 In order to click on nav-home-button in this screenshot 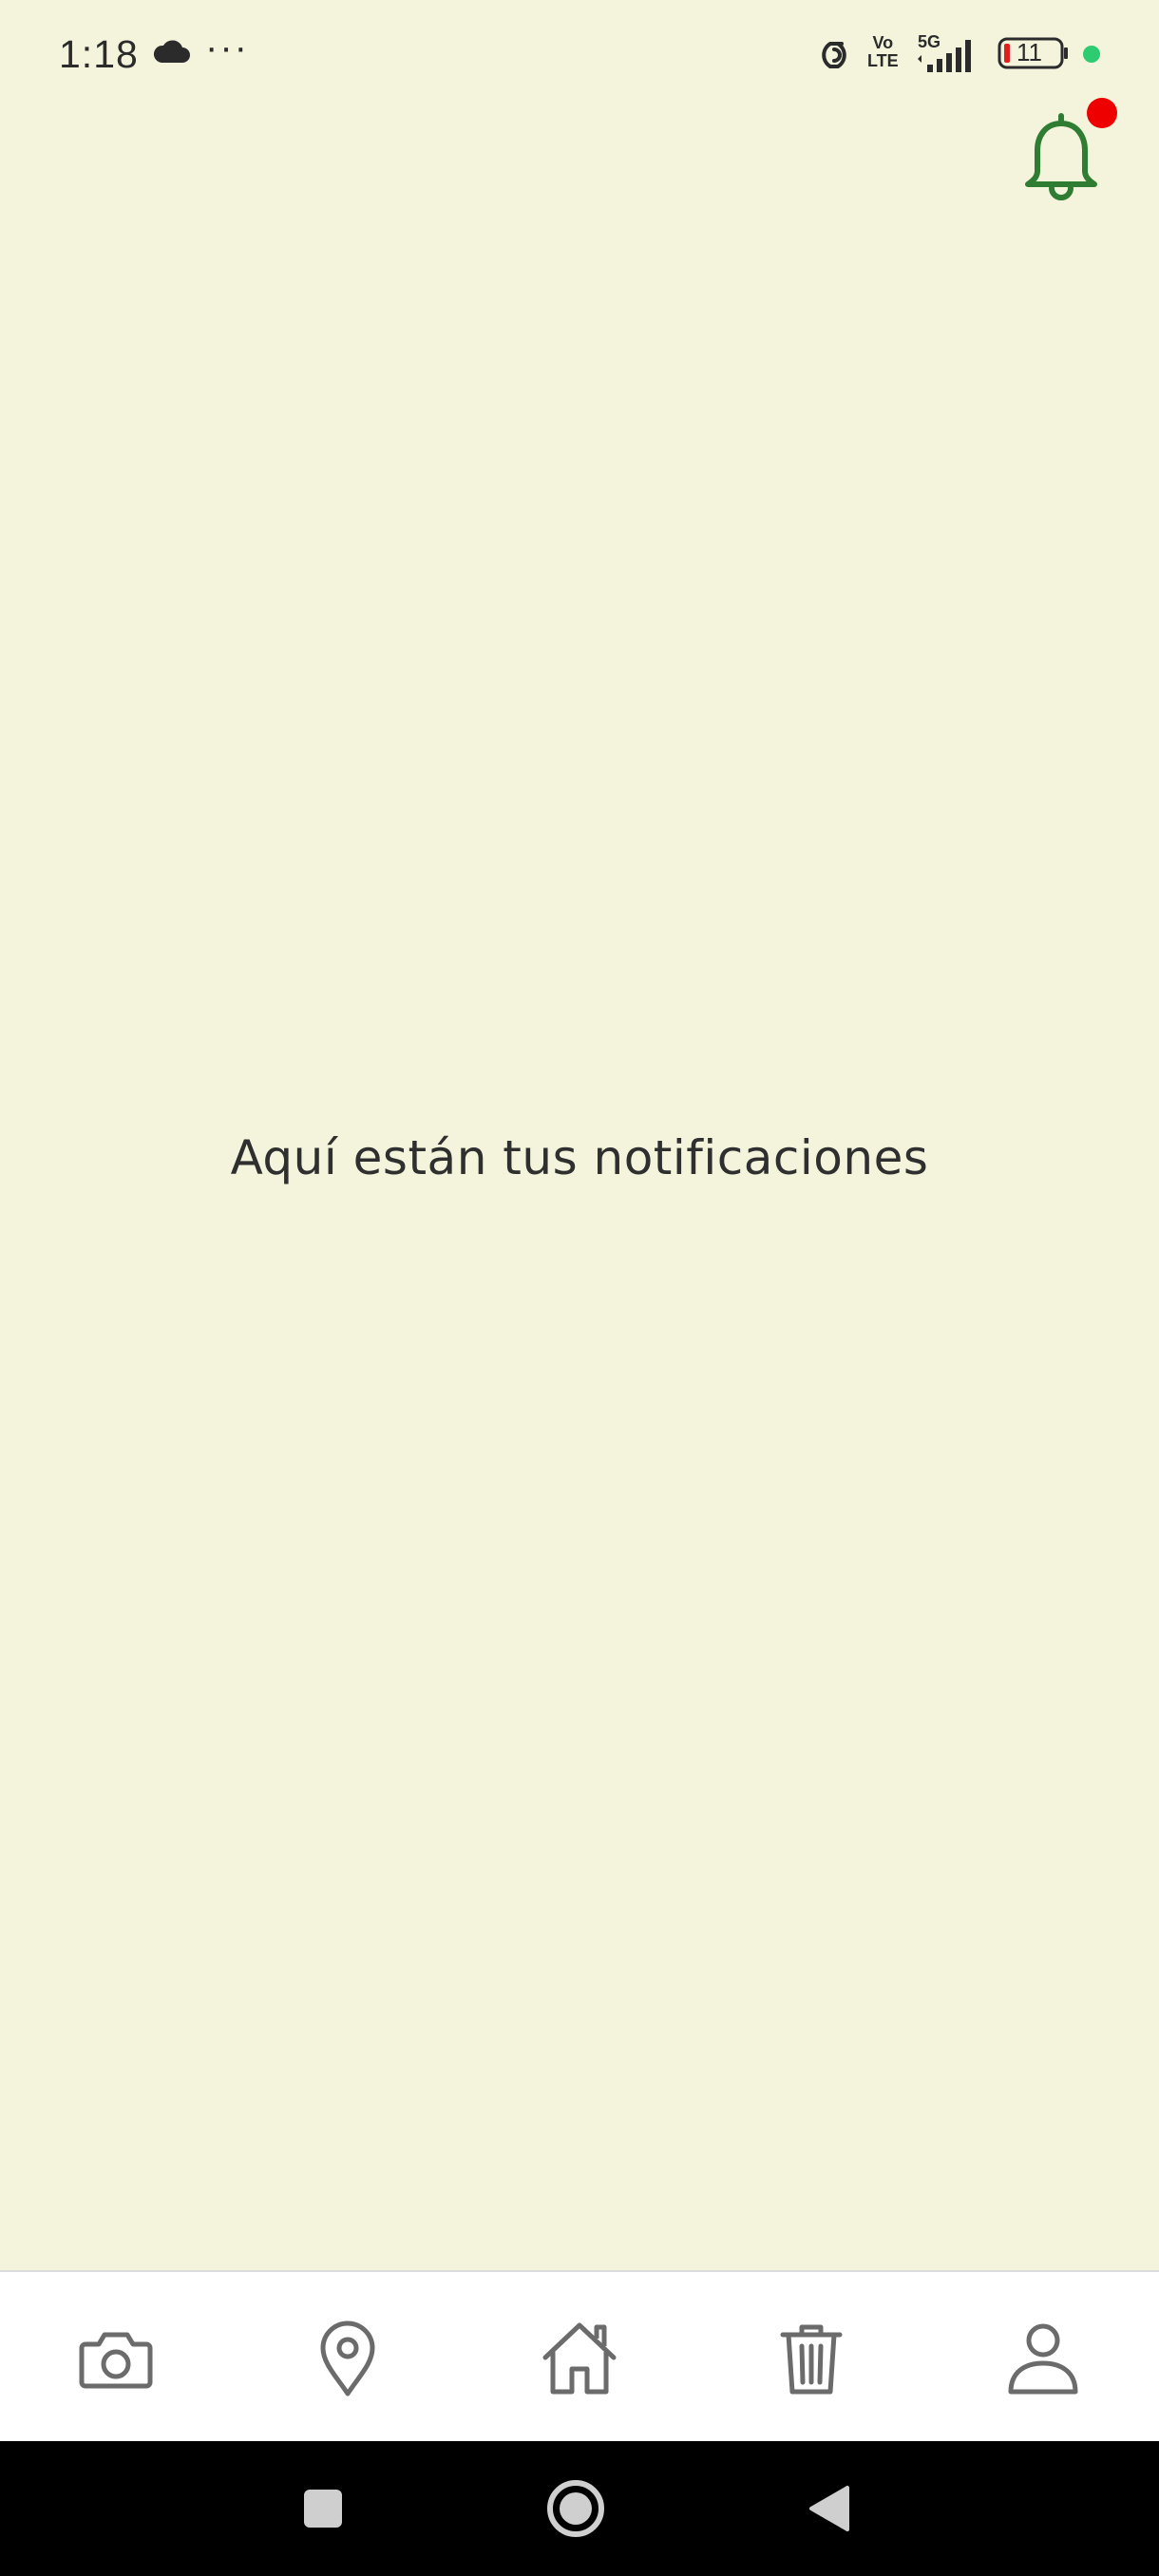, I will do `click(579, 2357)`.